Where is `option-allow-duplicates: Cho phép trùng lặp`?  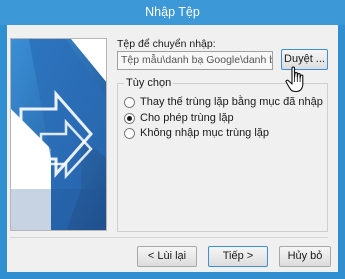 option-allow-duplicates: Cho phép trùng lặp is located at coordinates (179, 118).